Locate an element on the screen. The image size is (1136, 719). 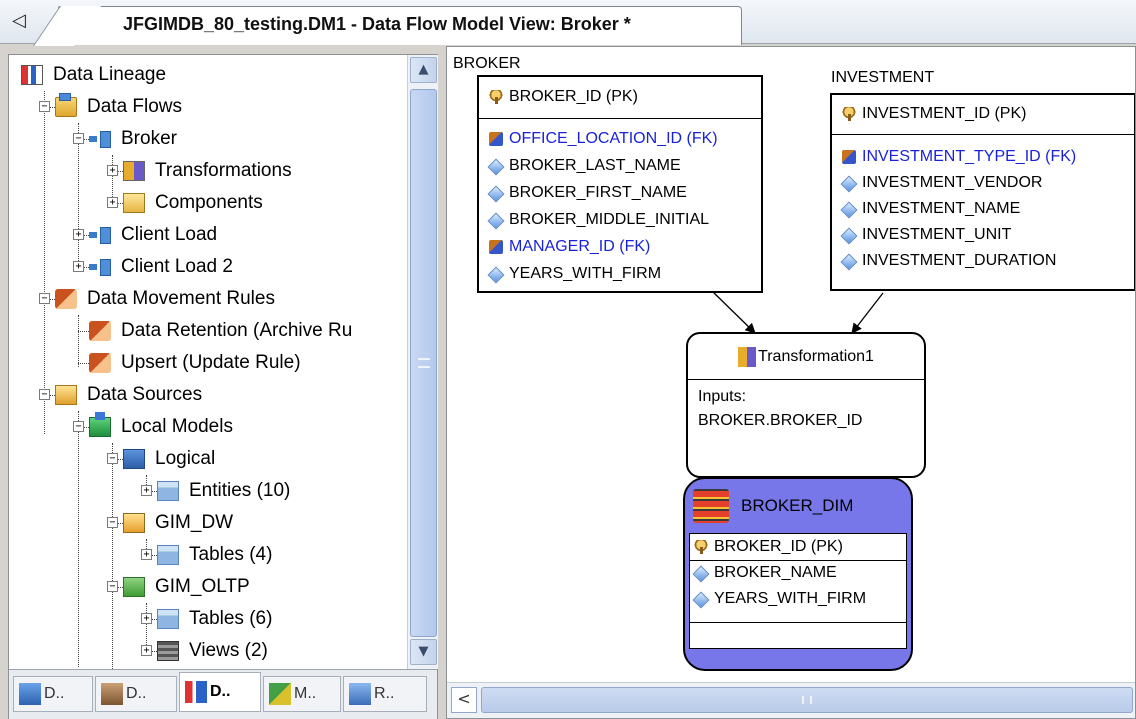
explorer-tab-label: R.. is located at coordinates (384, 693).